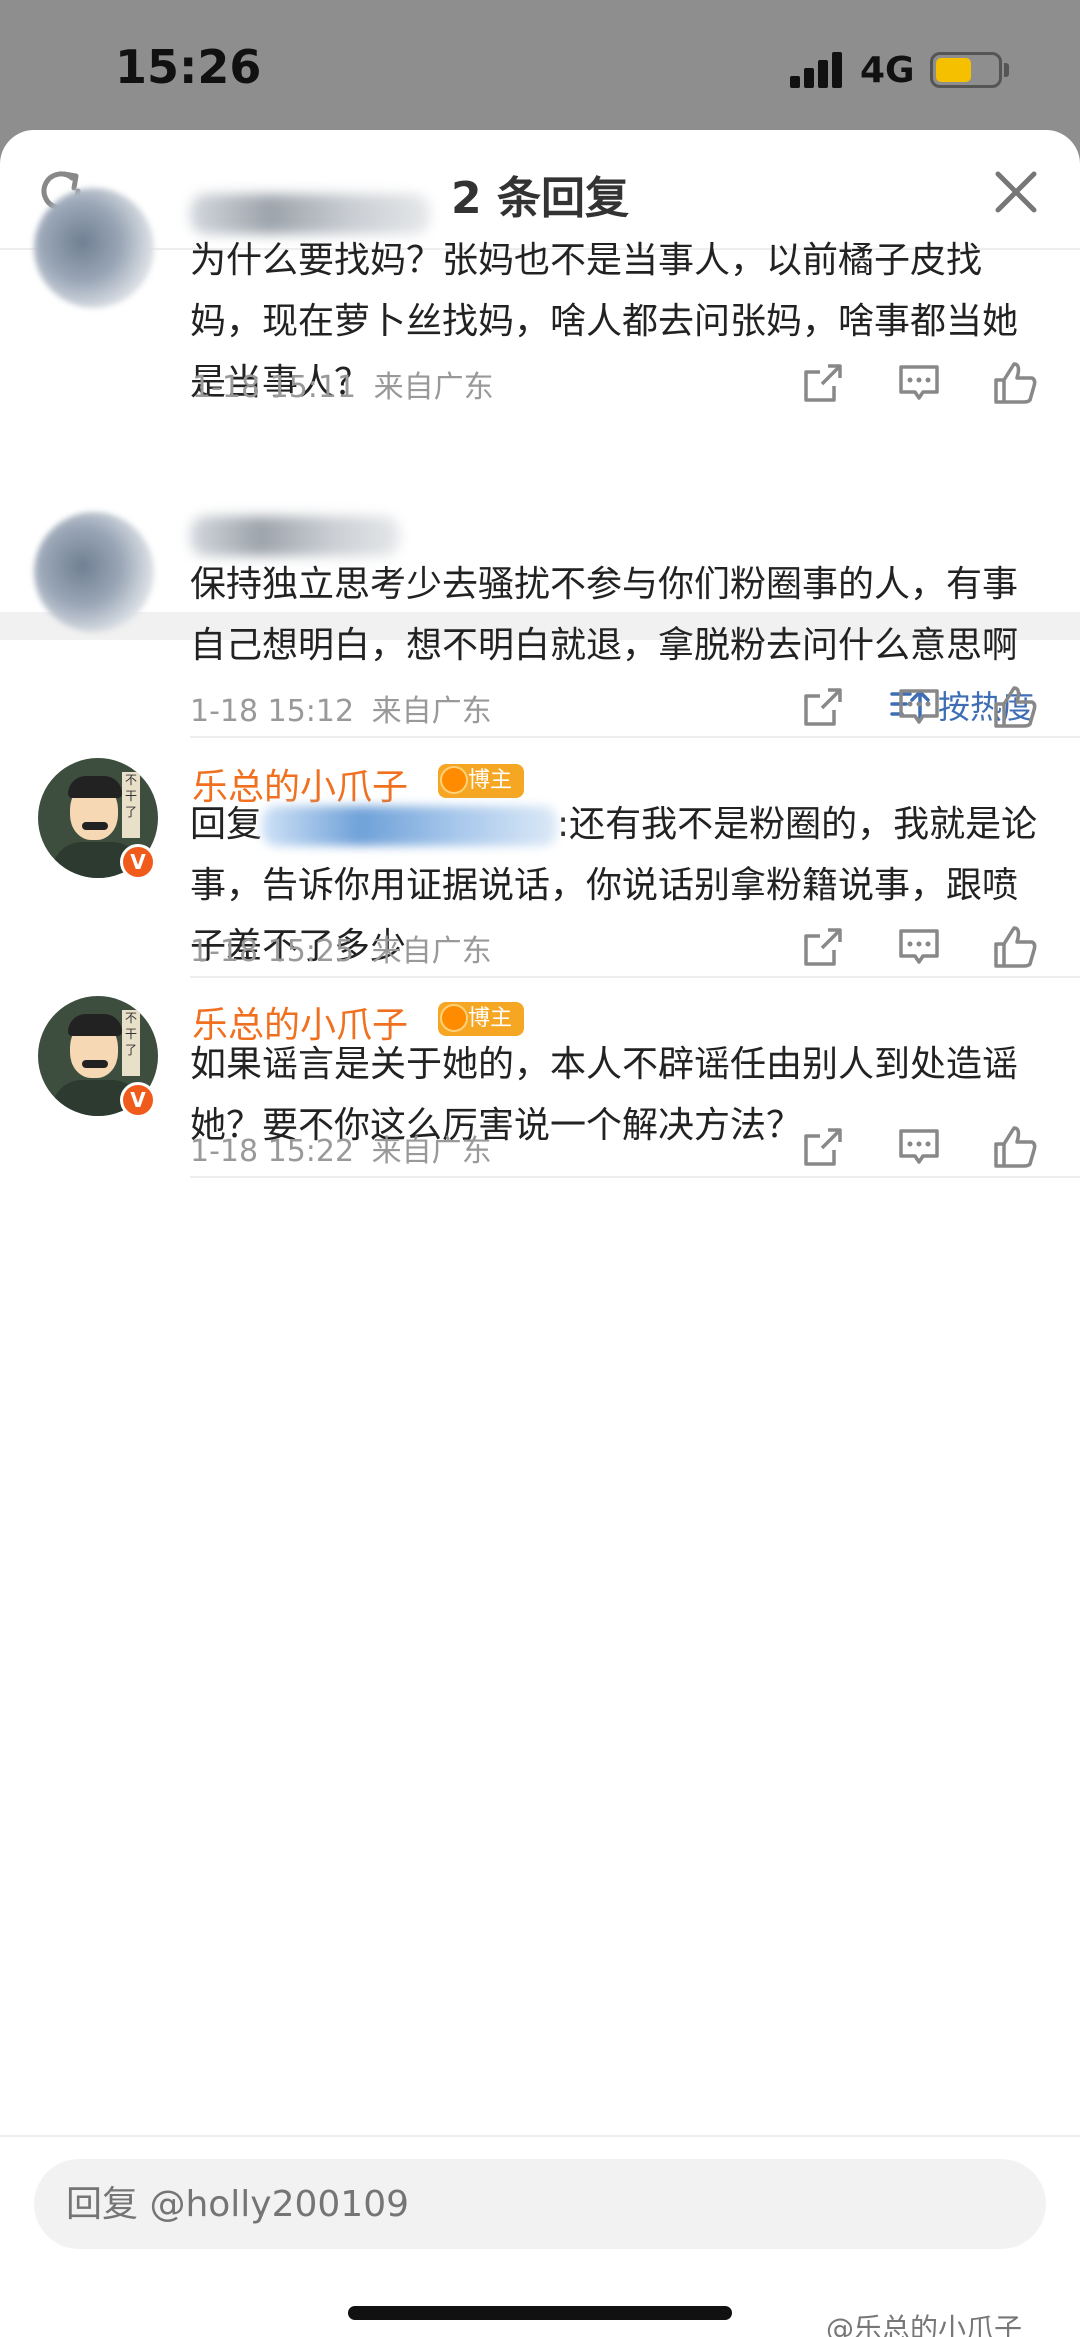 The height and width of the screenshot is (2337, 1080). I want to click on battery-icon, so click(966, 70).